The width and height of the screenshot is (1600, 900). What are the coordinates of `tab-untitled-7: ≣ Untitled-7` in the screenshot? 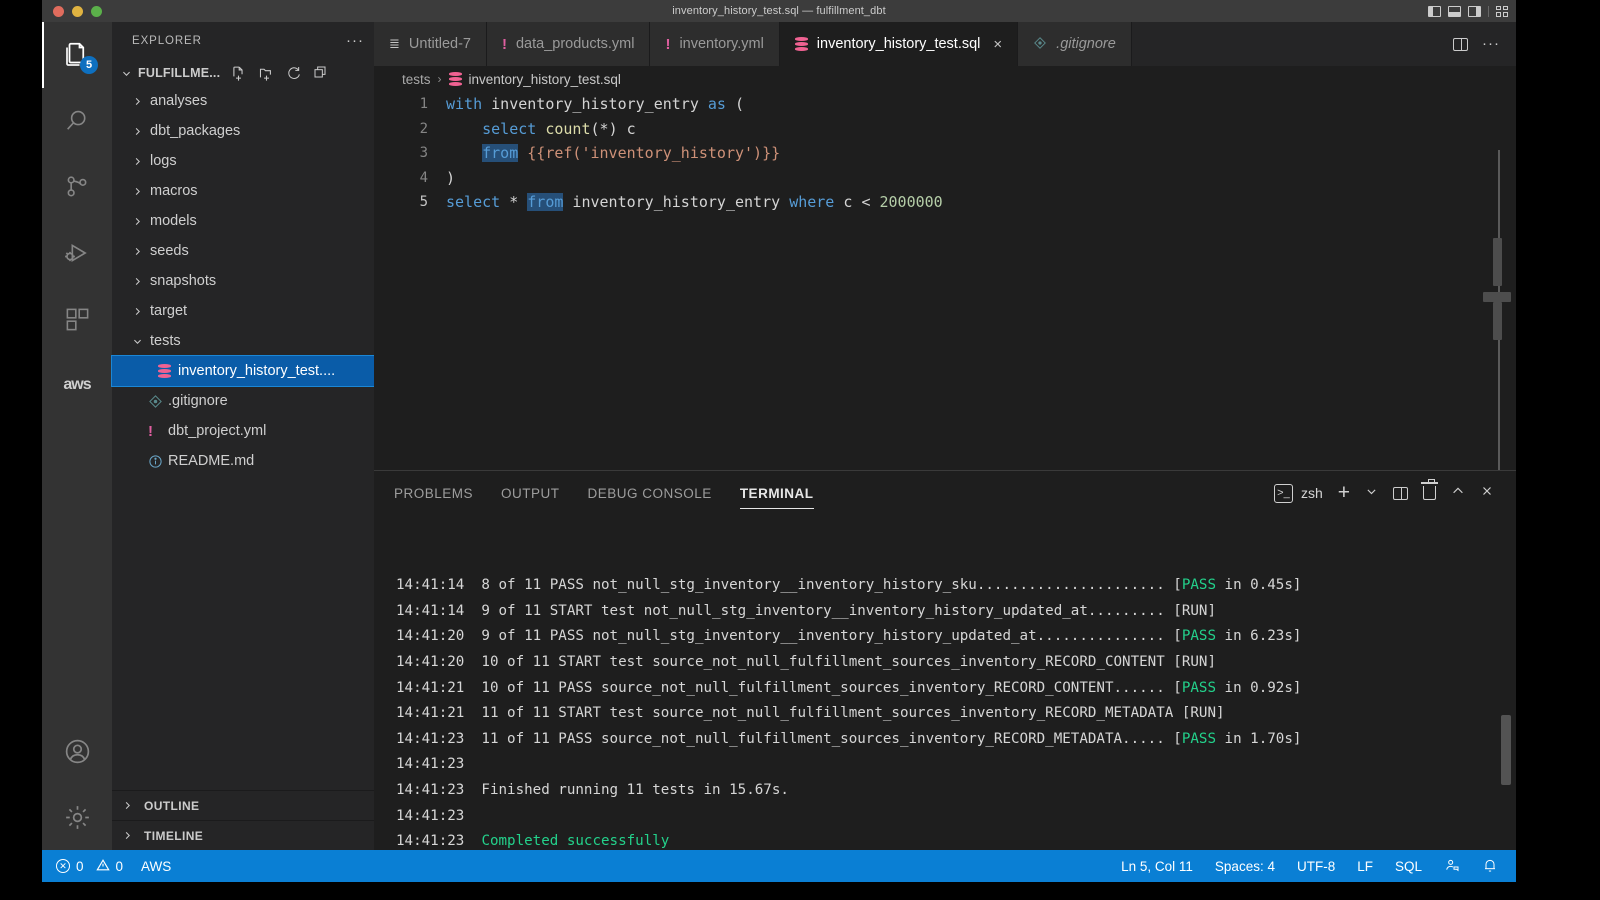 It's located at (430, 44).